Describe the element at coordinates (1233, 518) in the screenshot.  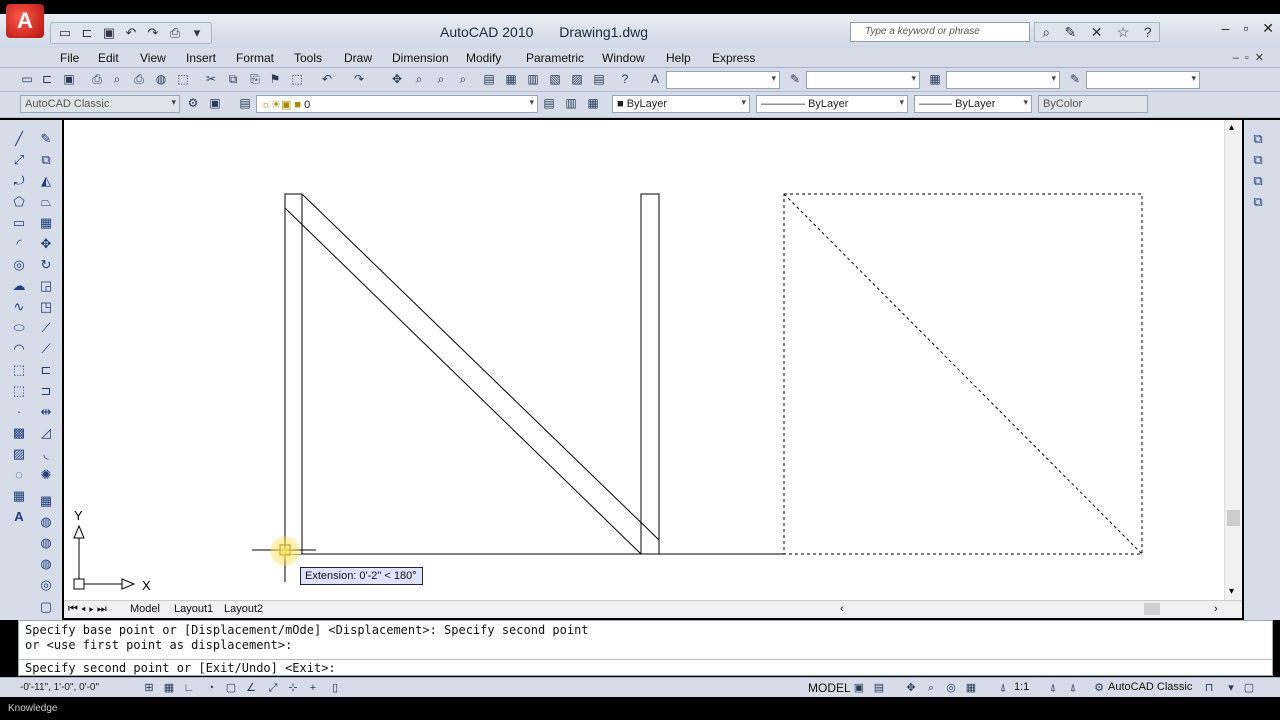
I see `vertical-scroll-thumb` at that location.